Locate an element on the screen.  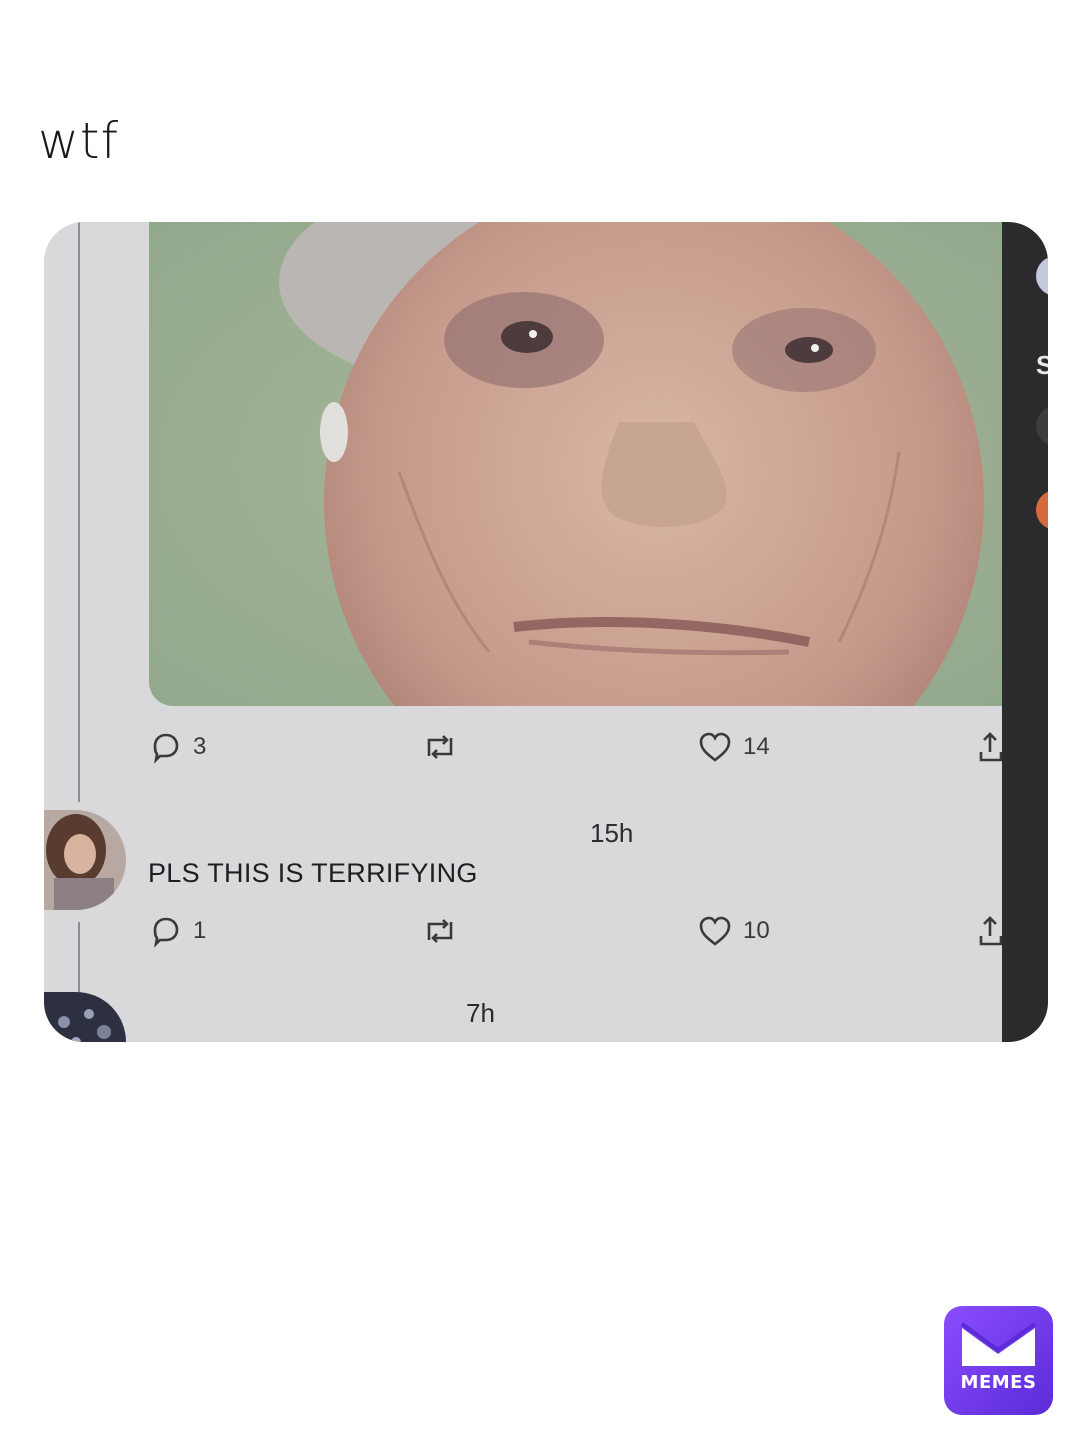
sidebar-letter: S is located at coordinates (1042, 365).